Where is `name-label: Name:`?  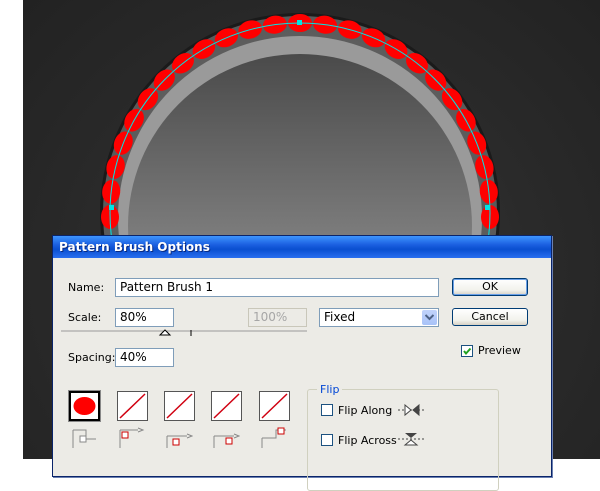
name-label: Name: is located at coordinates (86, 287).